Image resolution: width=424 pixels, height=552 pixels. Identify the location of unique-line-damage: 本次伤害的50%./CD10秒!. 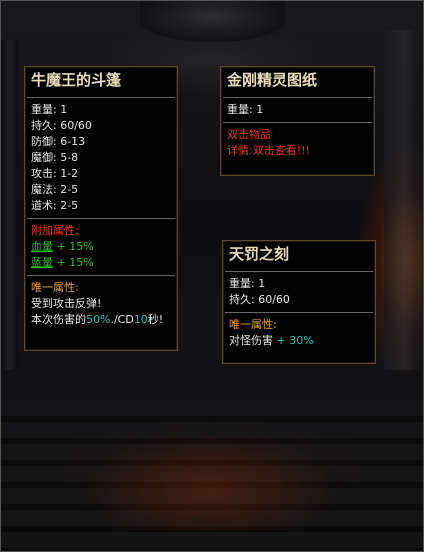
(97, 319).